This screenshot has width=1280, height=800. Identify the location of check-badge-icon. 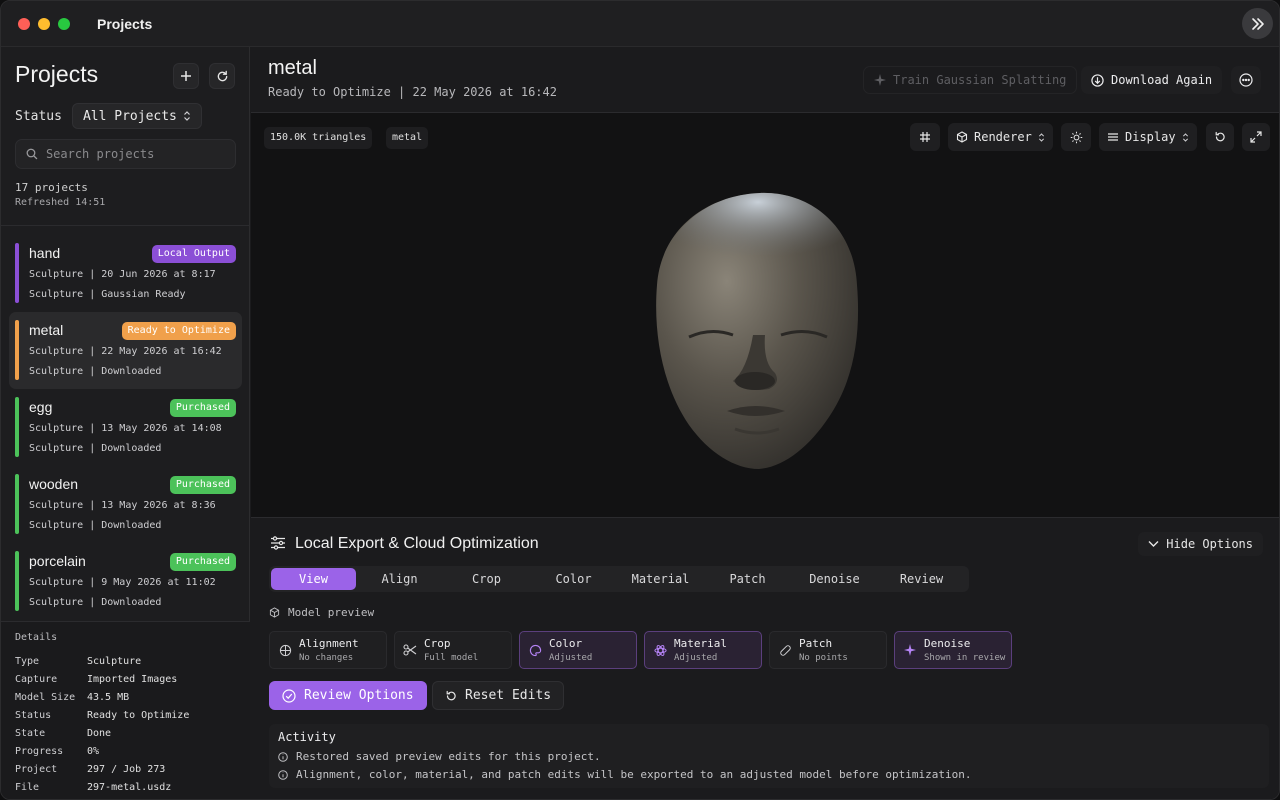
(289, 695).